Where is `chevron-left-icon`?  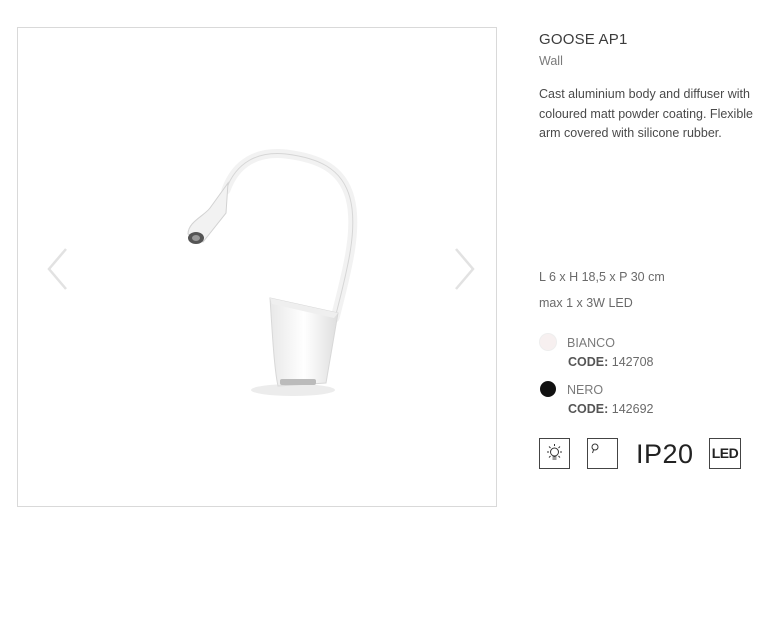
chevron-left-icon is located at coordinates (59, 269).